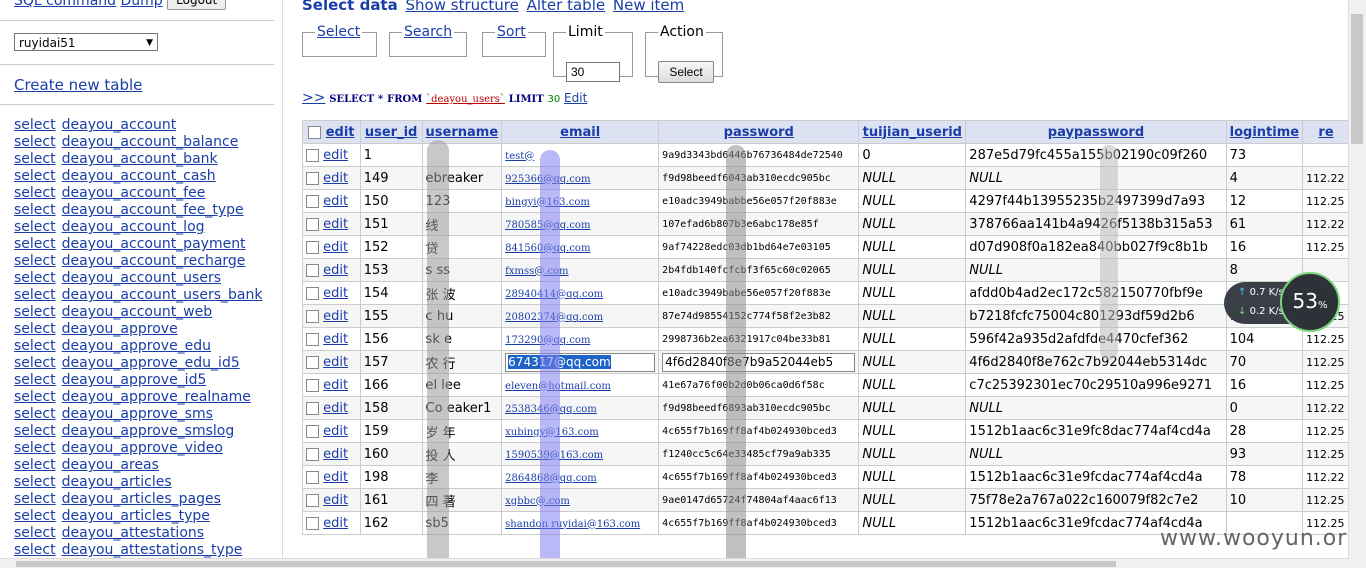 The width and height of the screenshot is (1366, 568). I want to click on limit-input, so click(593, 72).